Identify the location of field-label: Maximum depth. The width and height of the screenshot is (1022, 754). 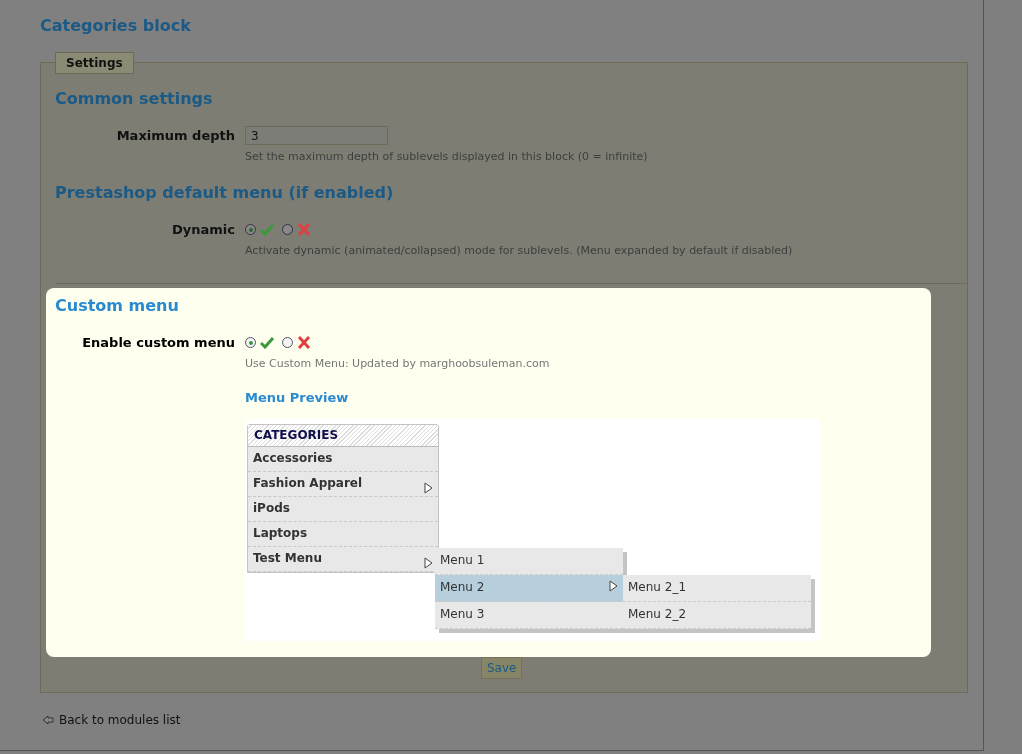
(175, 135).